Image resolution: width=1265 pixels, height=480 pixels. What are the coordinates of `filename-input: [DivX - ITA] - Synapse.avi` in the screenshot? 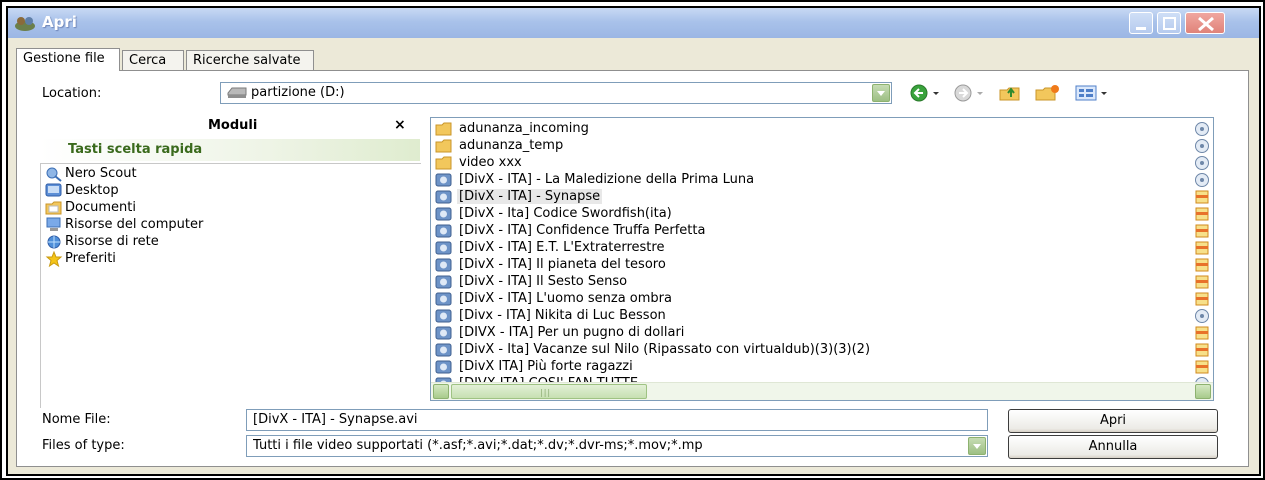 It's located at (617, 420).